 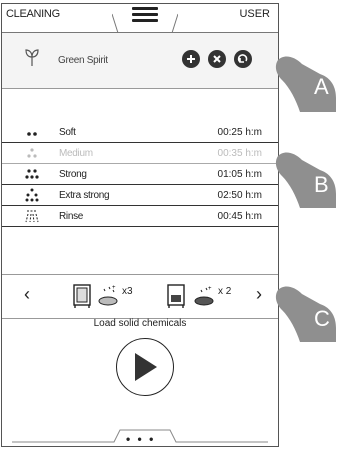 What do you see at coordinates (239, 132) in the screenshot?
I see `mode-time: 00:25 h:m` at bounding box center [239, 132].